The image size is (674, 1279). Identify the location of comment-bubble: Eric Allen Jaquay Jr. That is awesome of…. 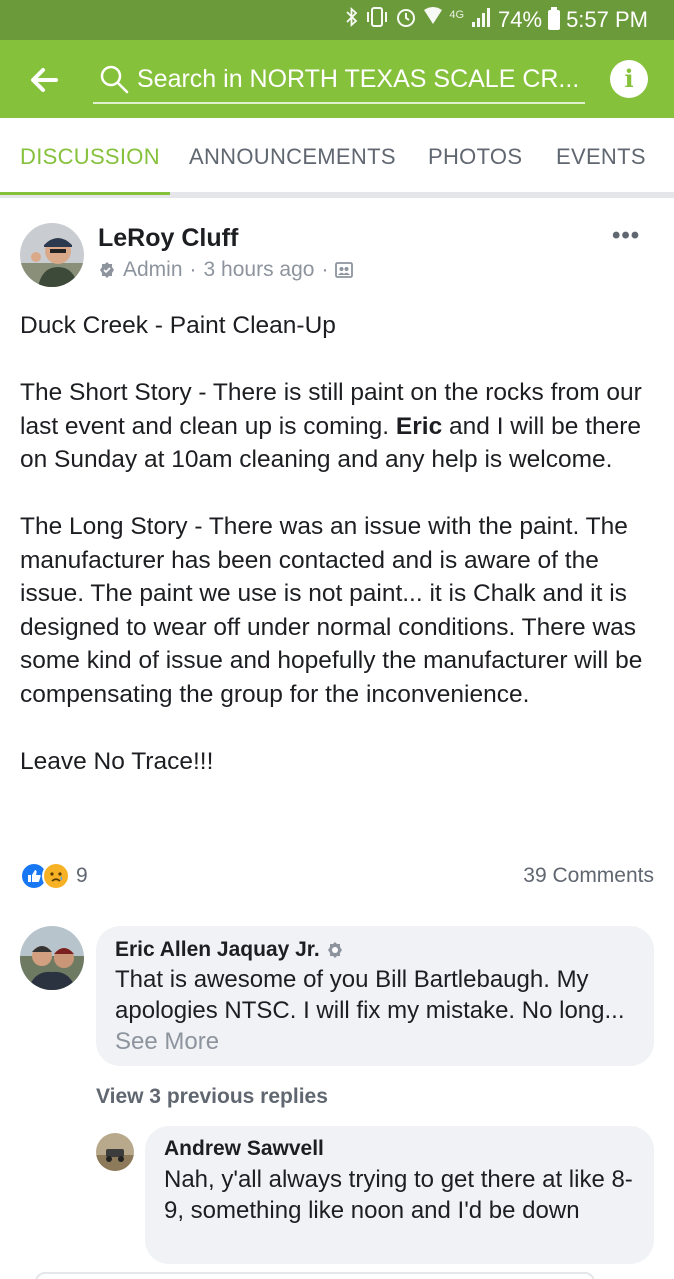
(375, 996).